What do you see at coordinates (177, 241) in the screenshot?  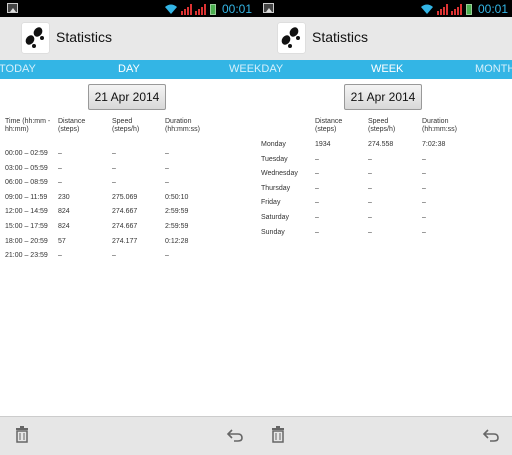 I see `day-row-cell-duration: 0:12:28` at bounding box center [177, 241].